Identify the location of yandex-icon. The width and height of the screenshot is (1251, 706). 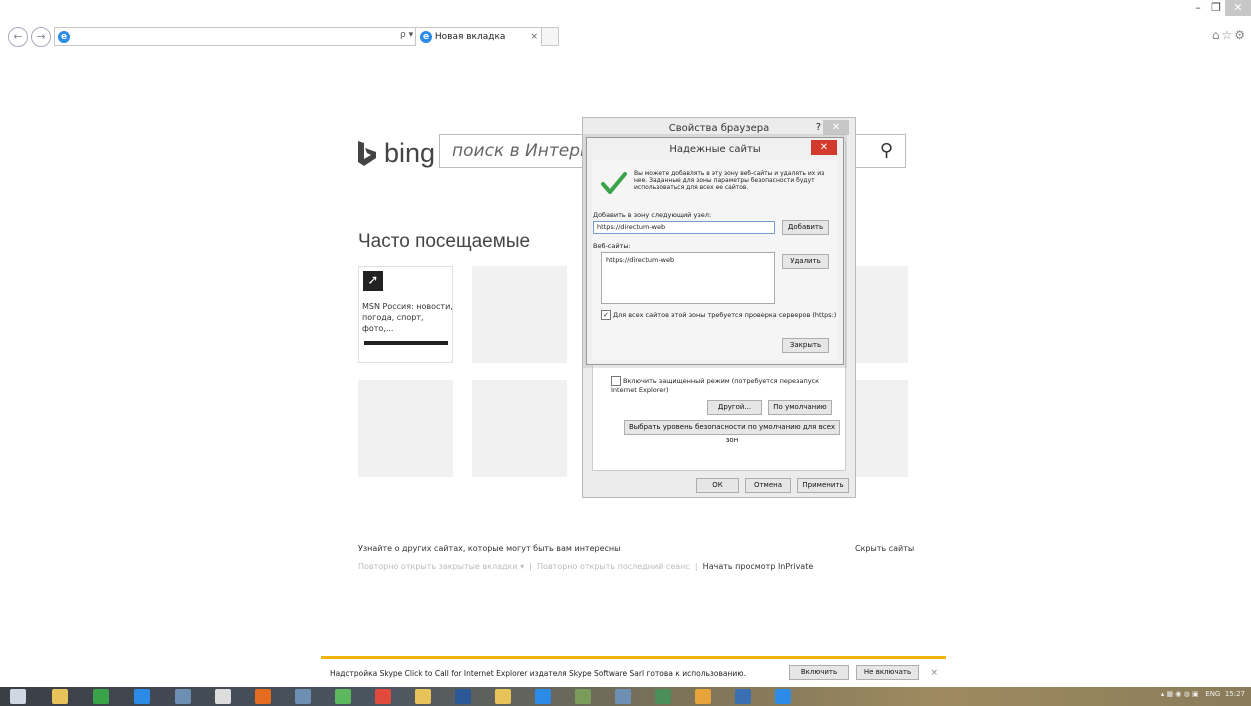
(383, 696).